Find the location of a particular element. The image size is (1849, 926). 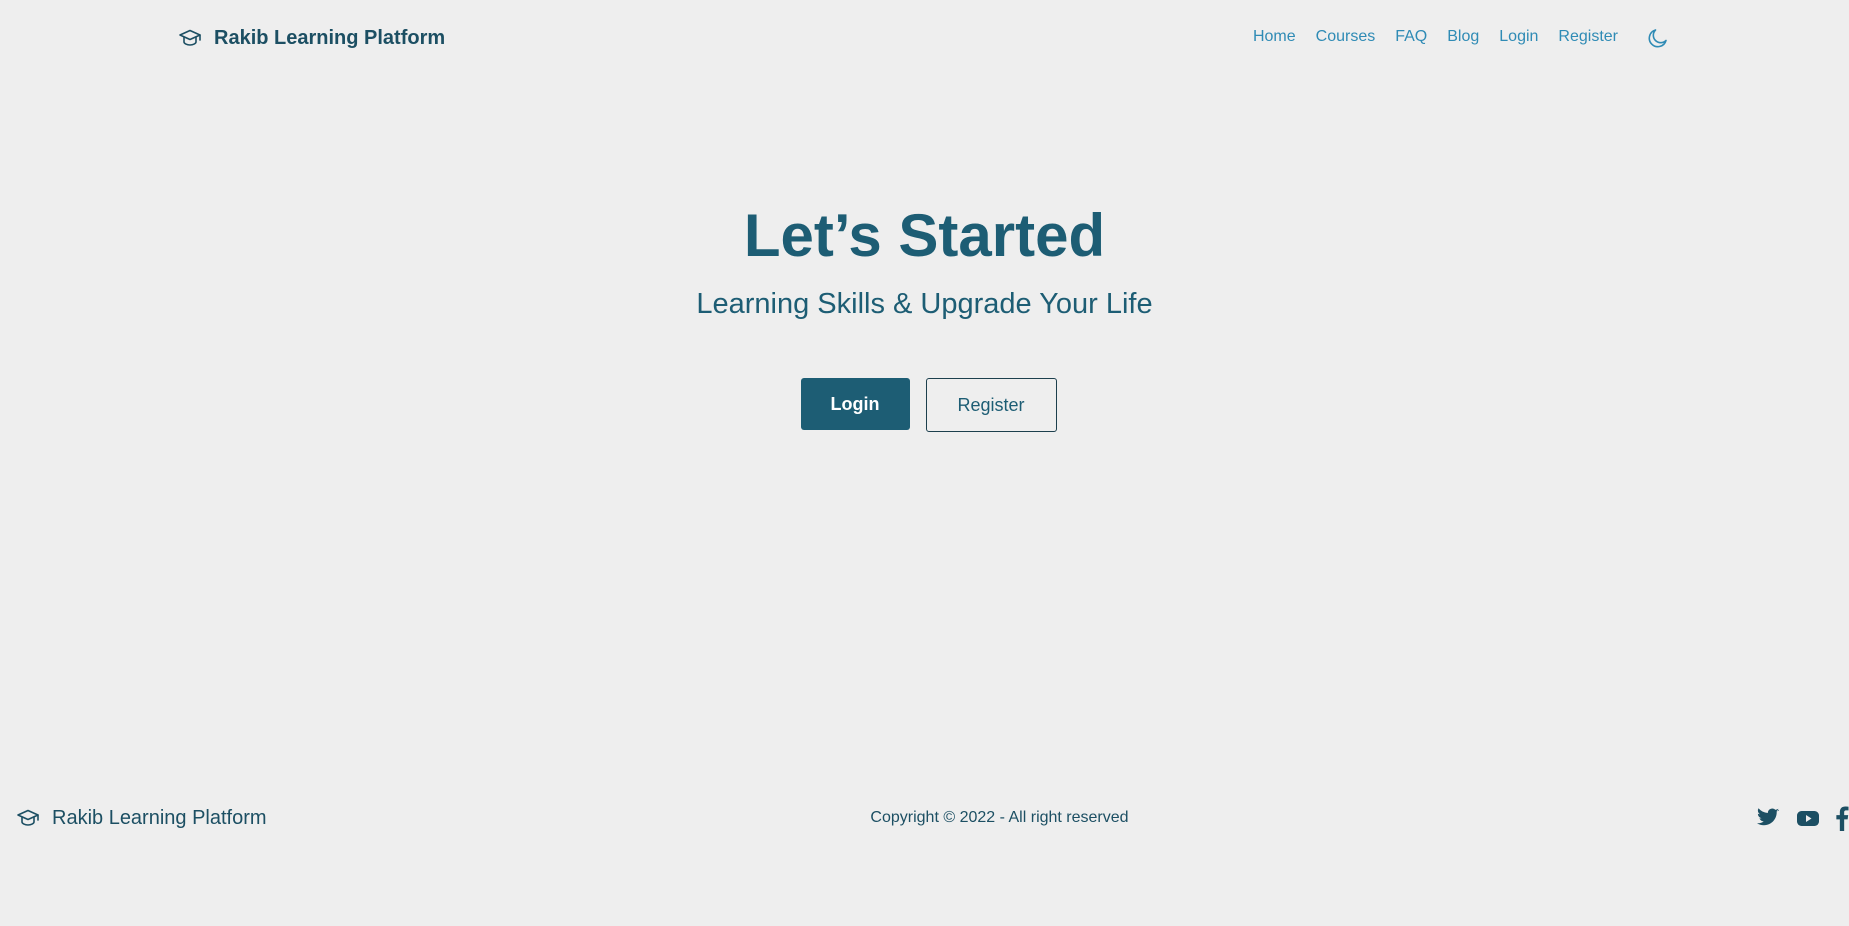

main-nav: Home Courses FAQ Blog Login Register is located at coordinates (1425, 37).